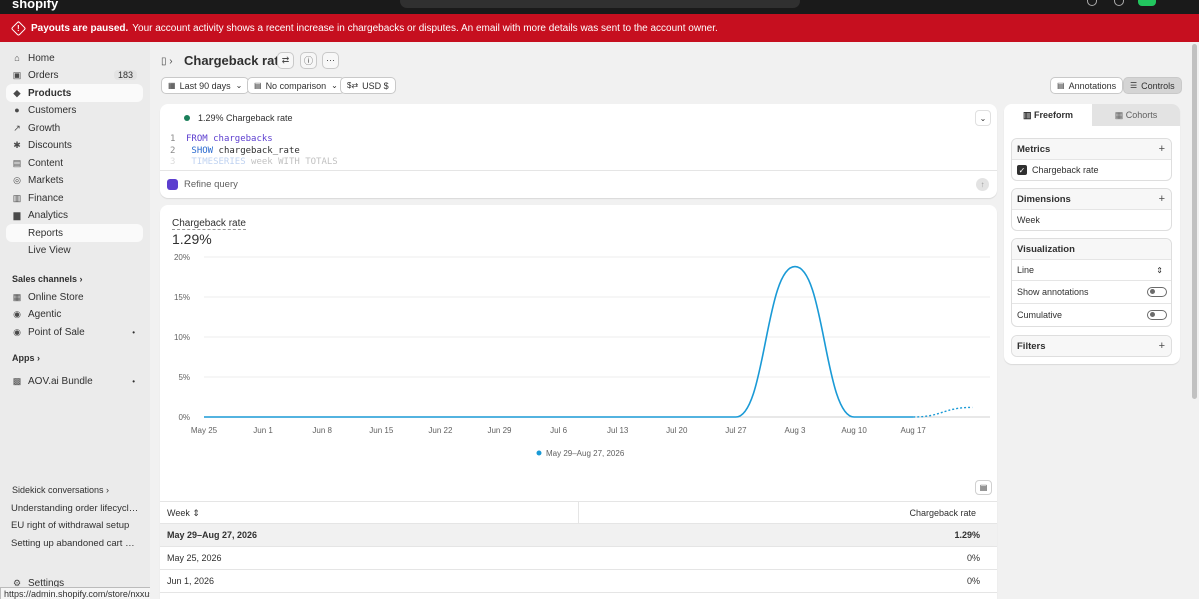 The height and width of the screenshot is (599, 1199). I want to click on top-bar: shopify, so click(599, 7).